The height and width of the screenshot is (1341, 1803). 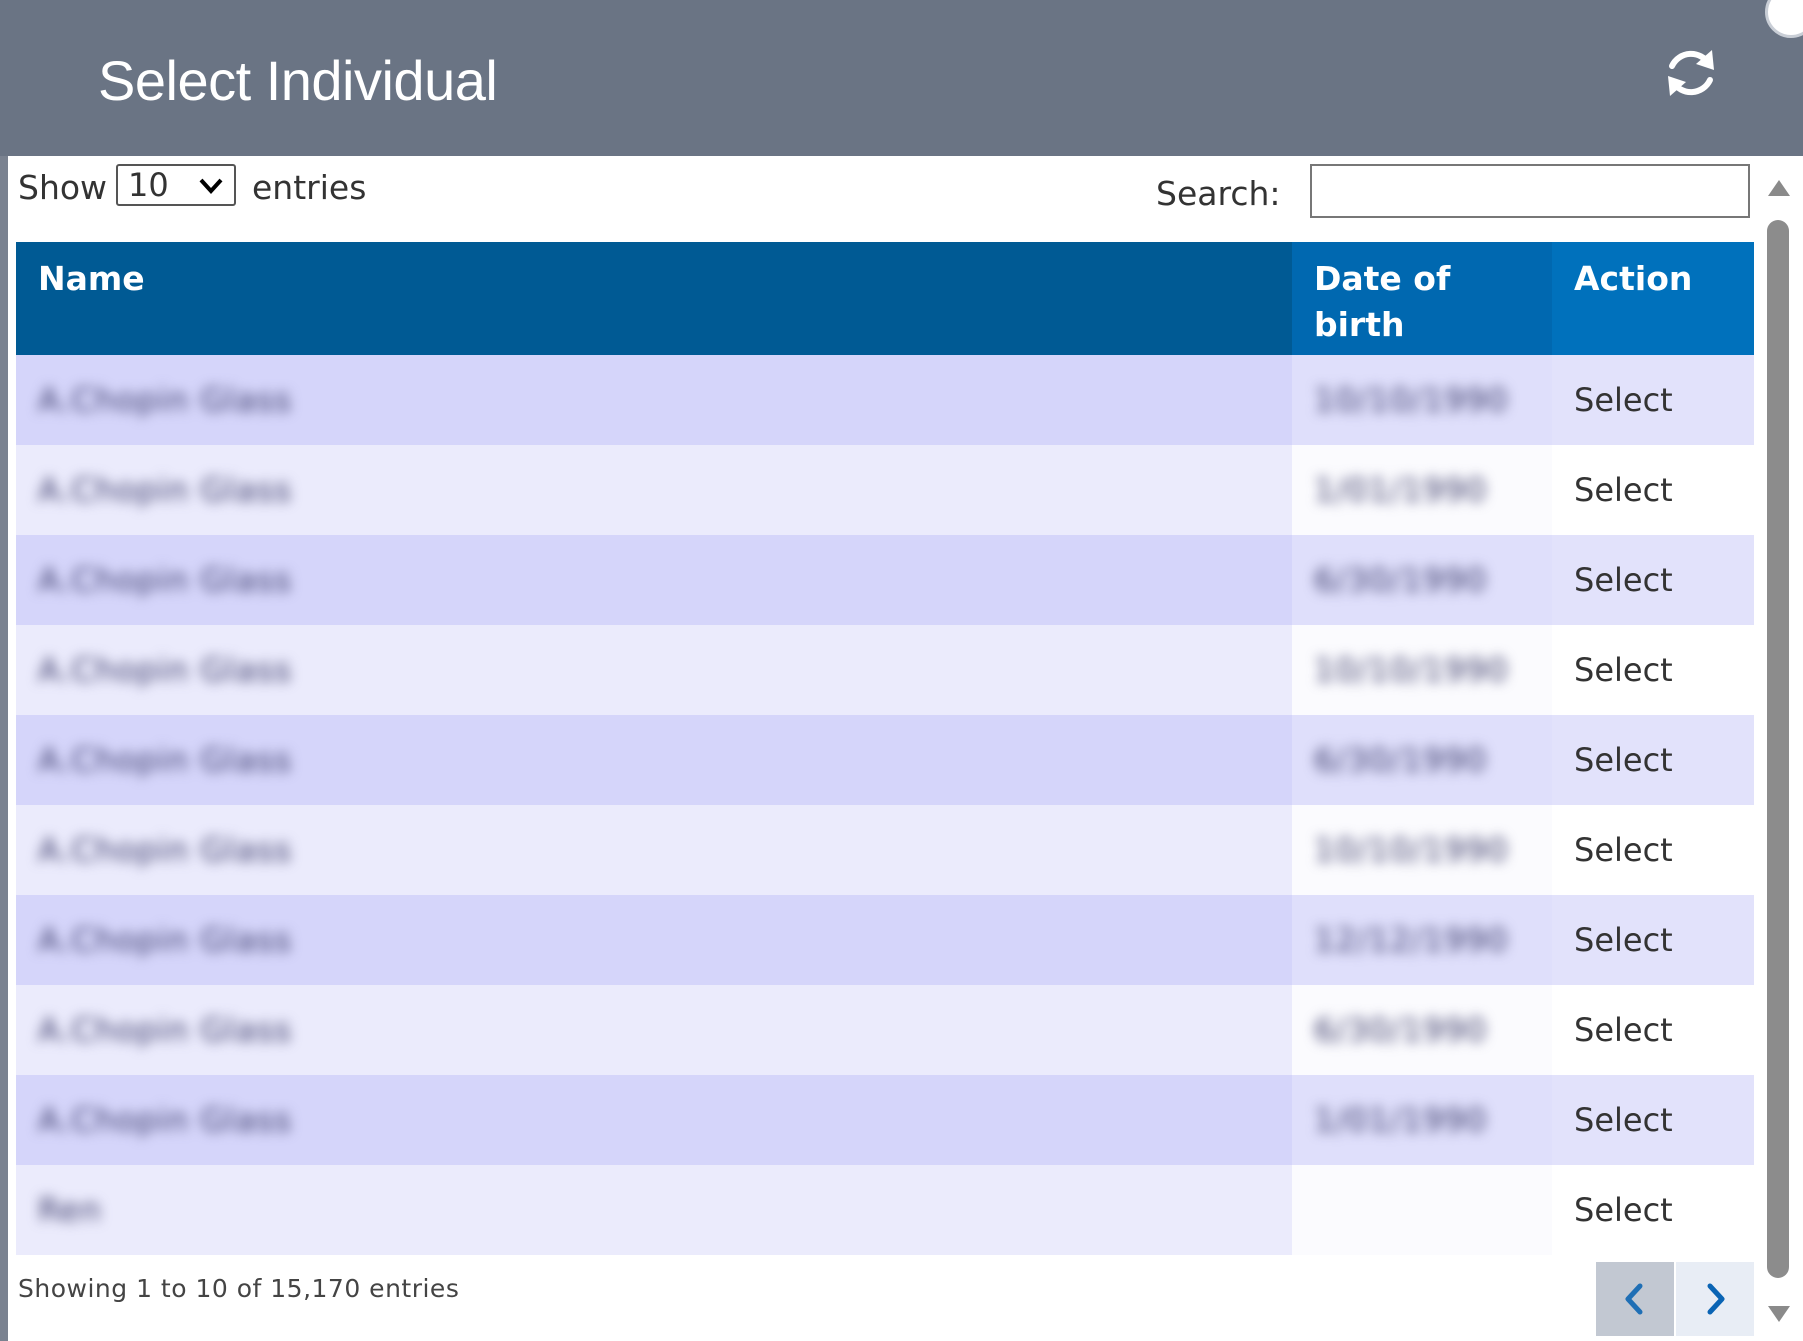 I want to click on scroll-down-arrow-icon, so click(x=1779, y=1314).